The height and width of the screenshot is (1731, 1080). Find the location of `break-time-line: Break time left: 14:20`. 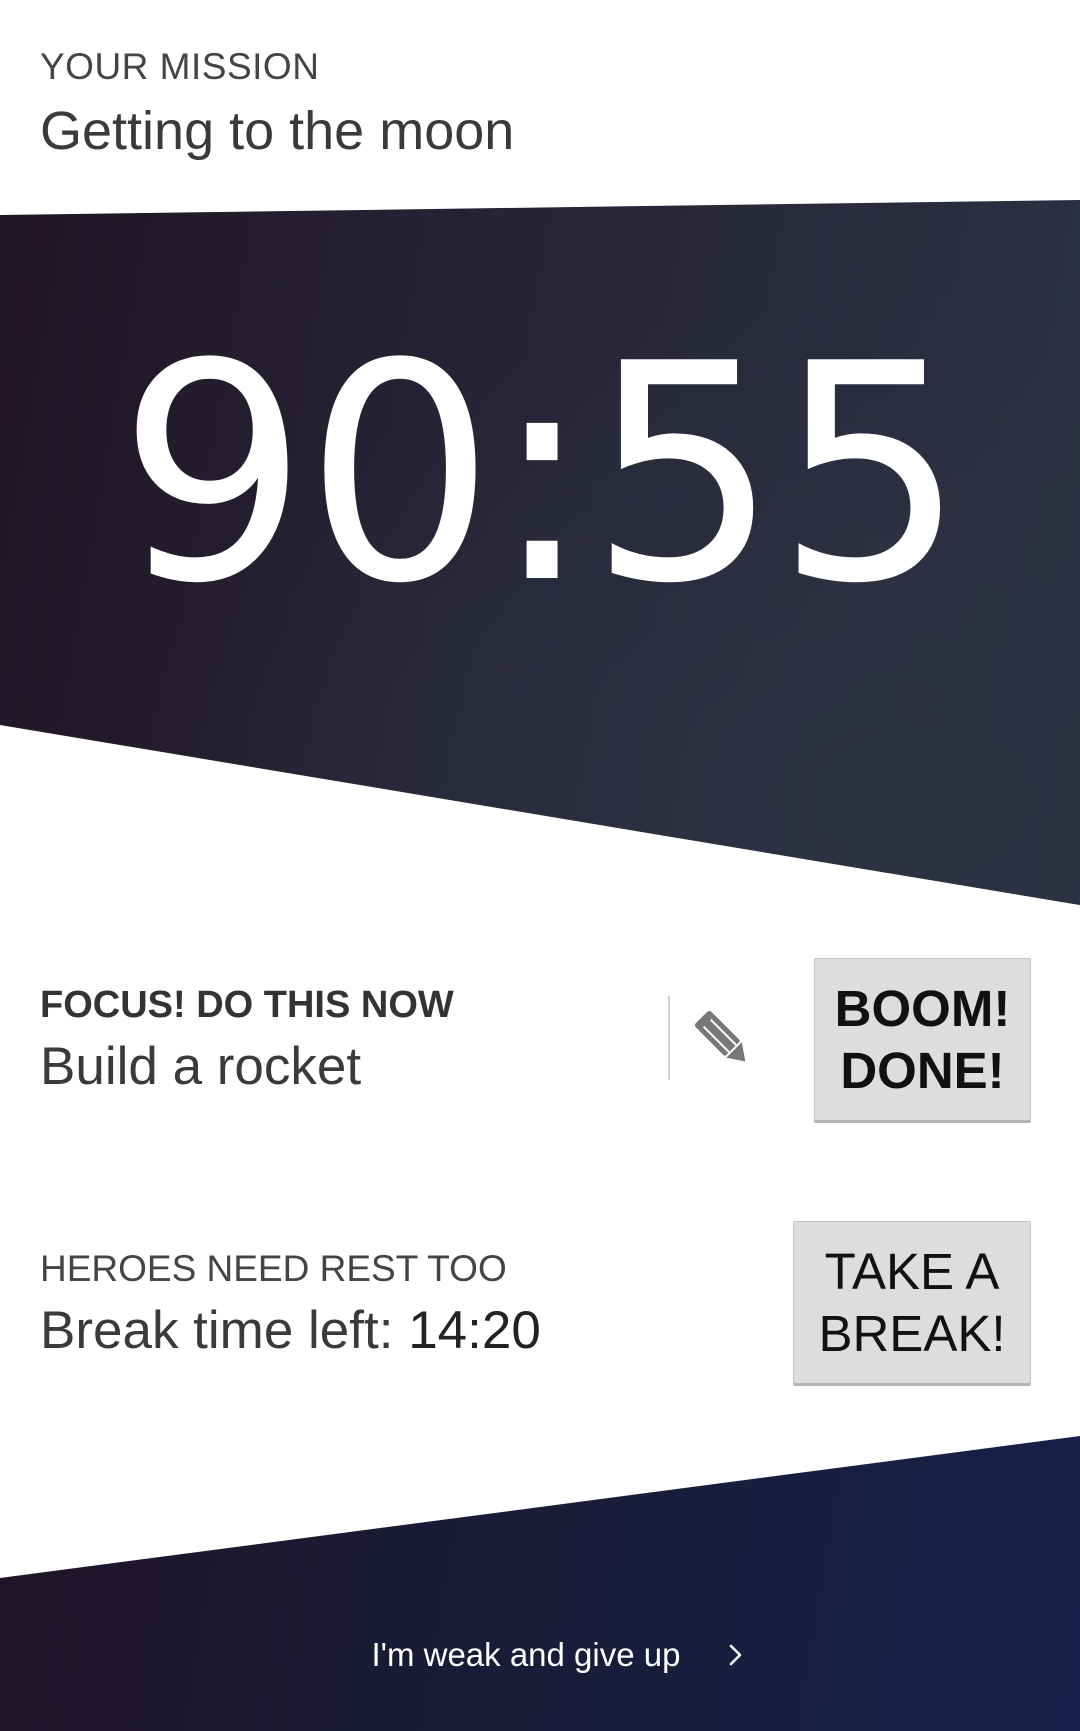

break-time-line: Break time left: 14:20 is located at coordinates (400, 1331).